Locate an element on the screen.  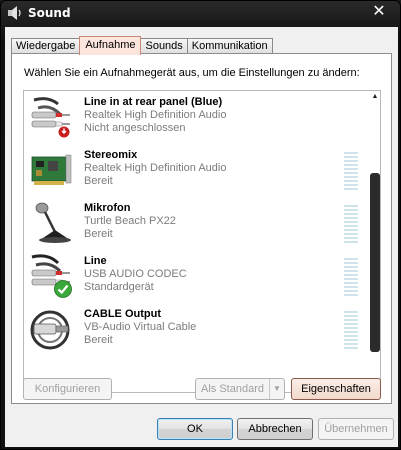
vertical-scrollbar: ▲ ▼ is located at coordinates (374, 241).